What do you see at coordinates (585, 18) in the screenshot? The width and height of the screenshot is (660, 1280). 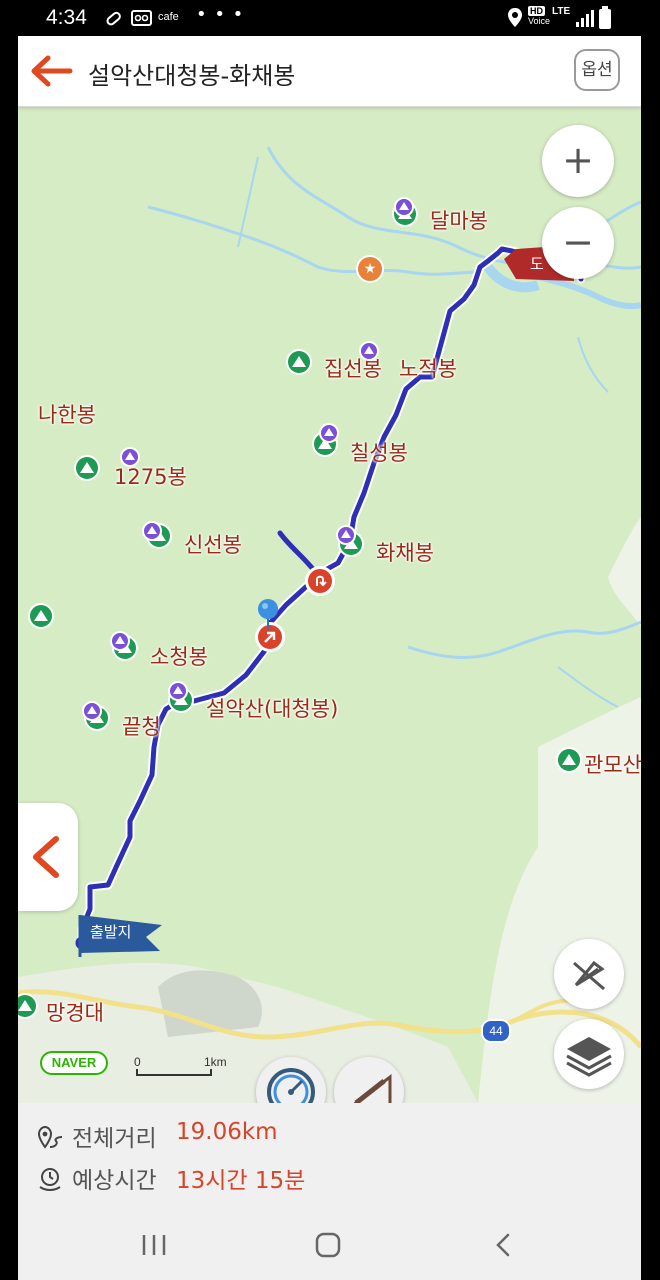 I see `signal-icon` at bounding box center [585, 18].